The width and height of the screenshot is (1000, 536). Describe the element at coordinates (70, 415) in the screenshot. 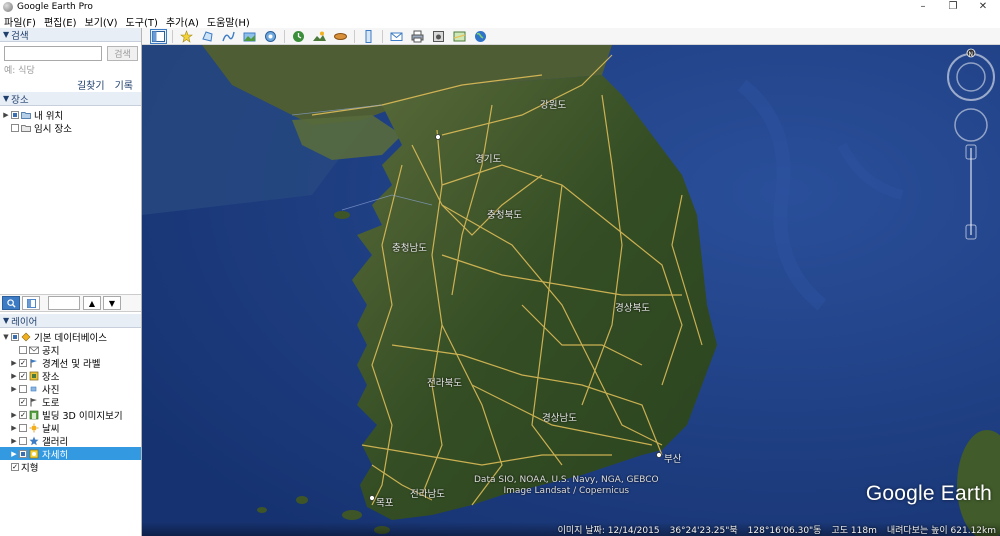

I see `layer-item-3d-buildings: ▶ ✓ 빌딩 3D 이미지보기` at that location.